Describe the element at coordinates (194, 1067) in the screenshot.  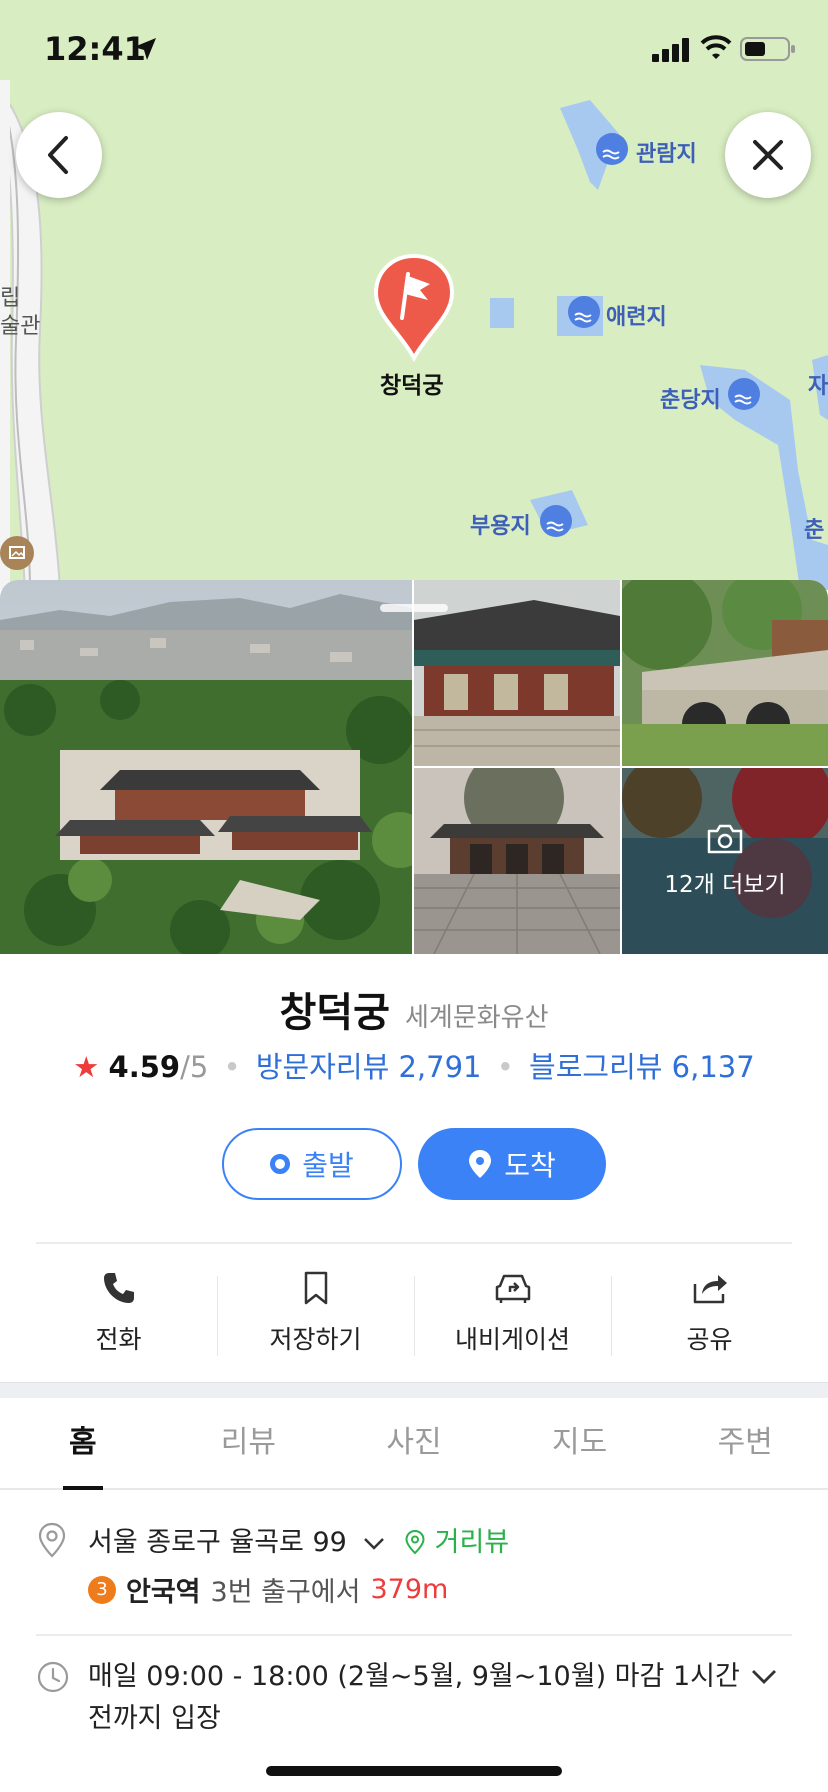
I see `rating-max: /5` at that location.